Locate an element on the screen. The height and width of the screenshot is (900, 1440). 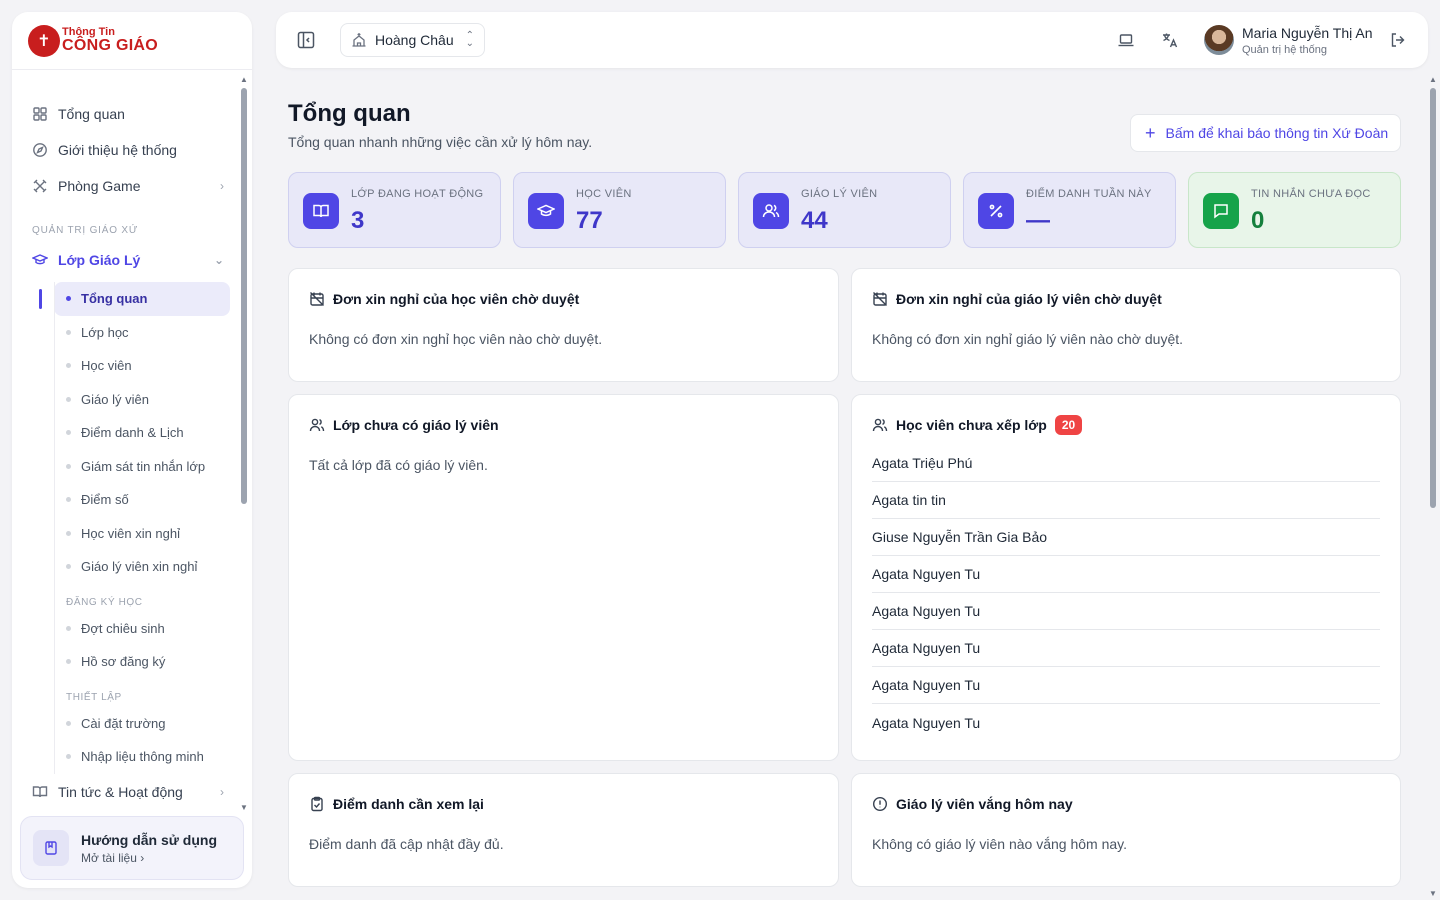
sidebar-item-overview: Tổng quan is located at coordinates (125, 114).